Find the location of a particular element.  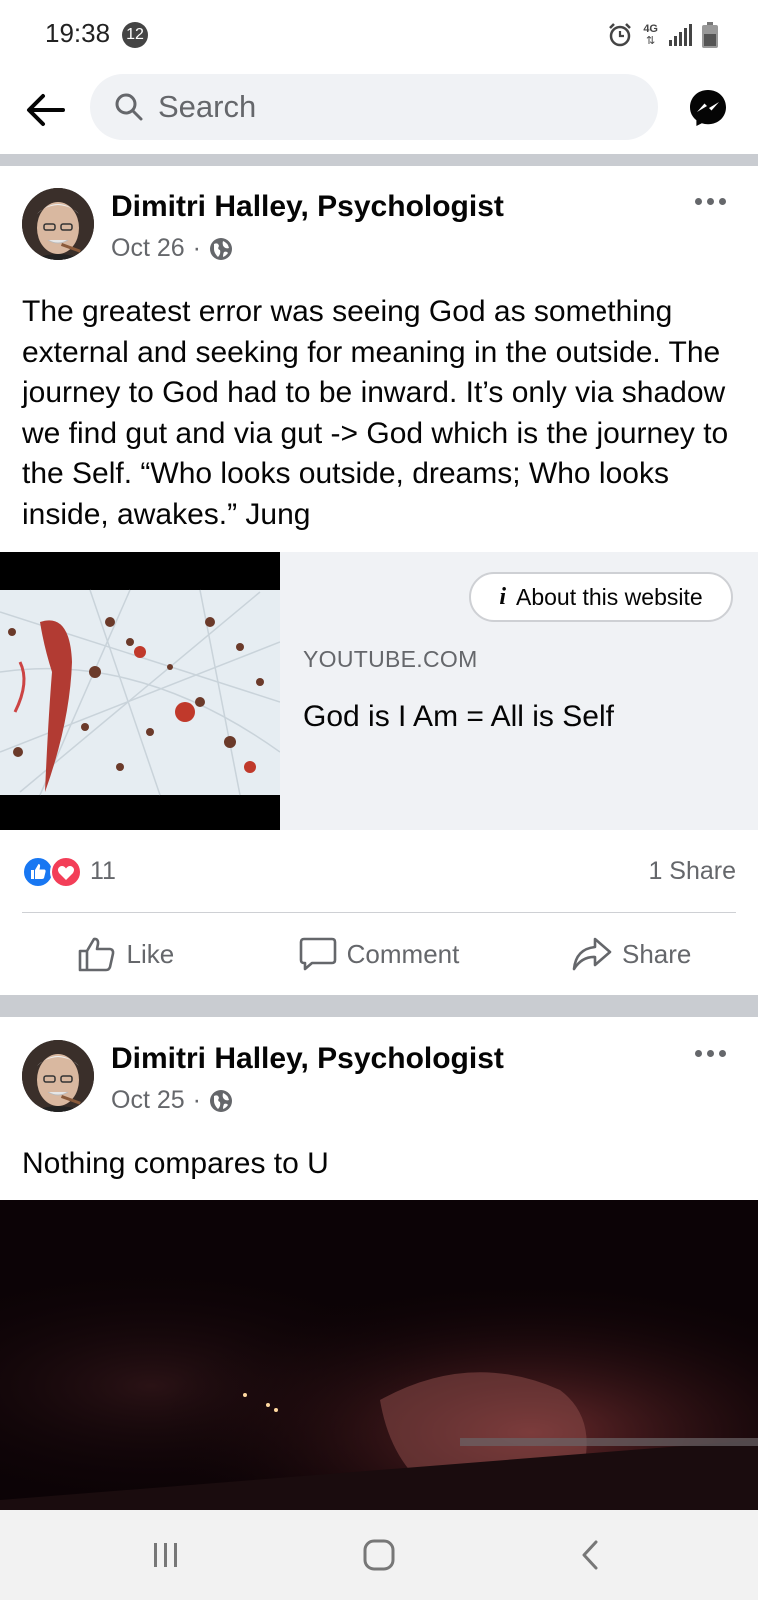

post-meta: Oct 25 · is located at coordinates (172, 1100).